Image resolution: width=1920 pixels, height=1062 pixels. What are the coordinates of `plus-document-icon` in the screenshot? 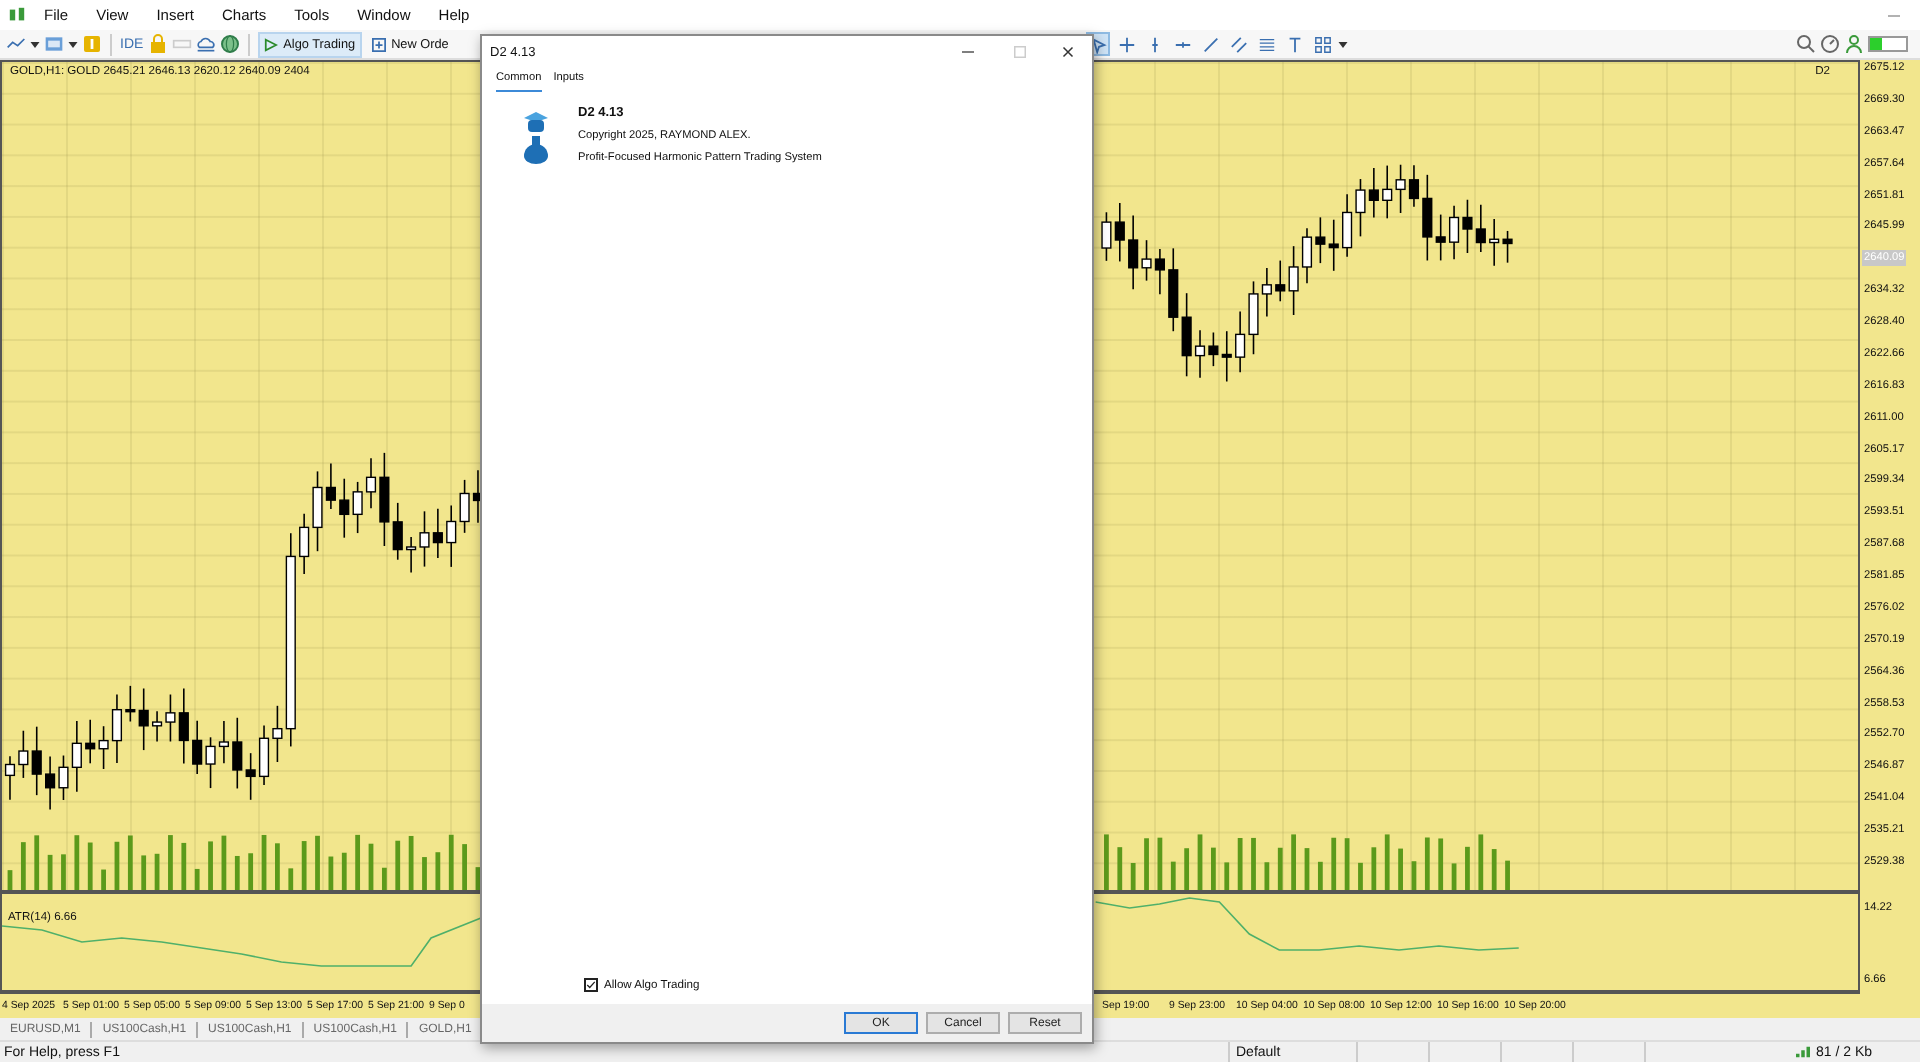 It's located at (378, 44).